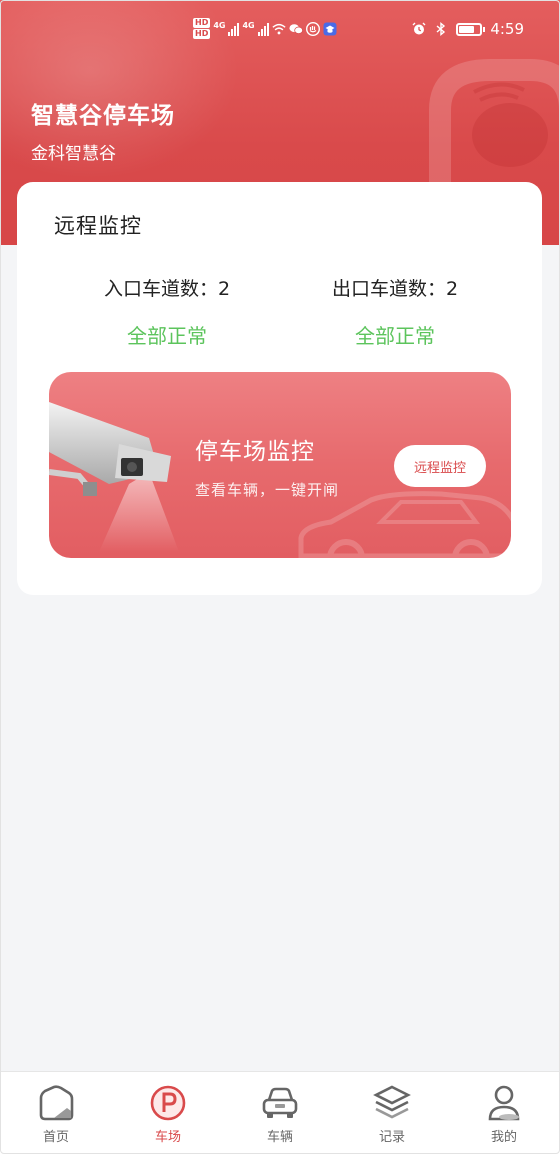  What do you see at coordinates (248, 25) in the screenshot?
I see `network-label-2: 4G` at bounding box center [248, 25].